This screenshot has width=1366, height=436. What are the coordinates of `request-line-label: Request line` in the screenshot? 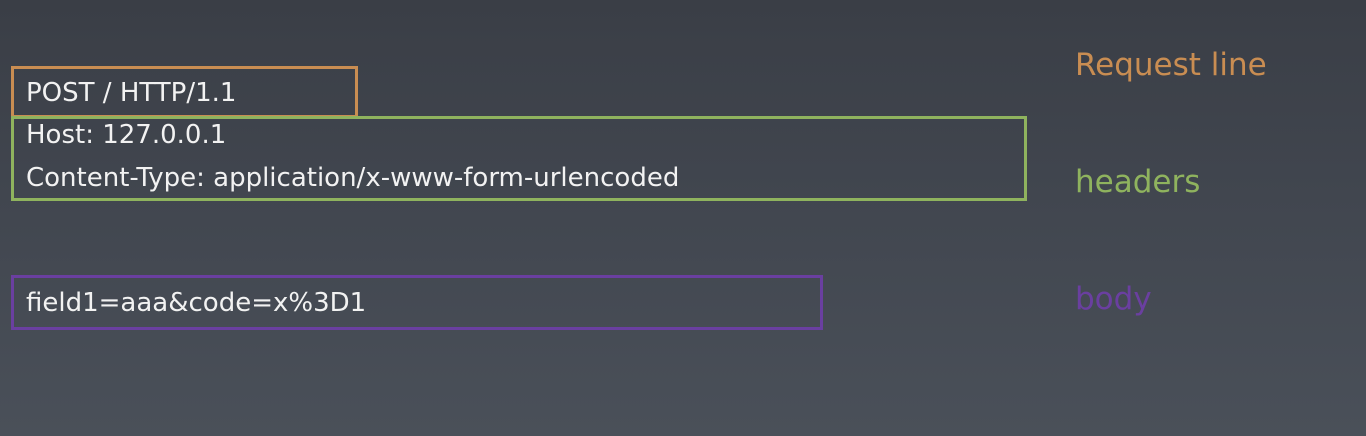 It's located at (1171, 65).